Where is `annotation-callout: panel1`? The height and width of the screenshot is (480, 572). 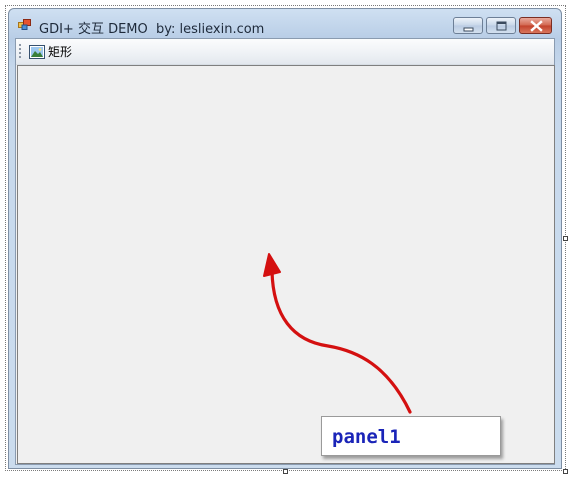
annotation-callout: panel1 is located at coordinates (411, 436).